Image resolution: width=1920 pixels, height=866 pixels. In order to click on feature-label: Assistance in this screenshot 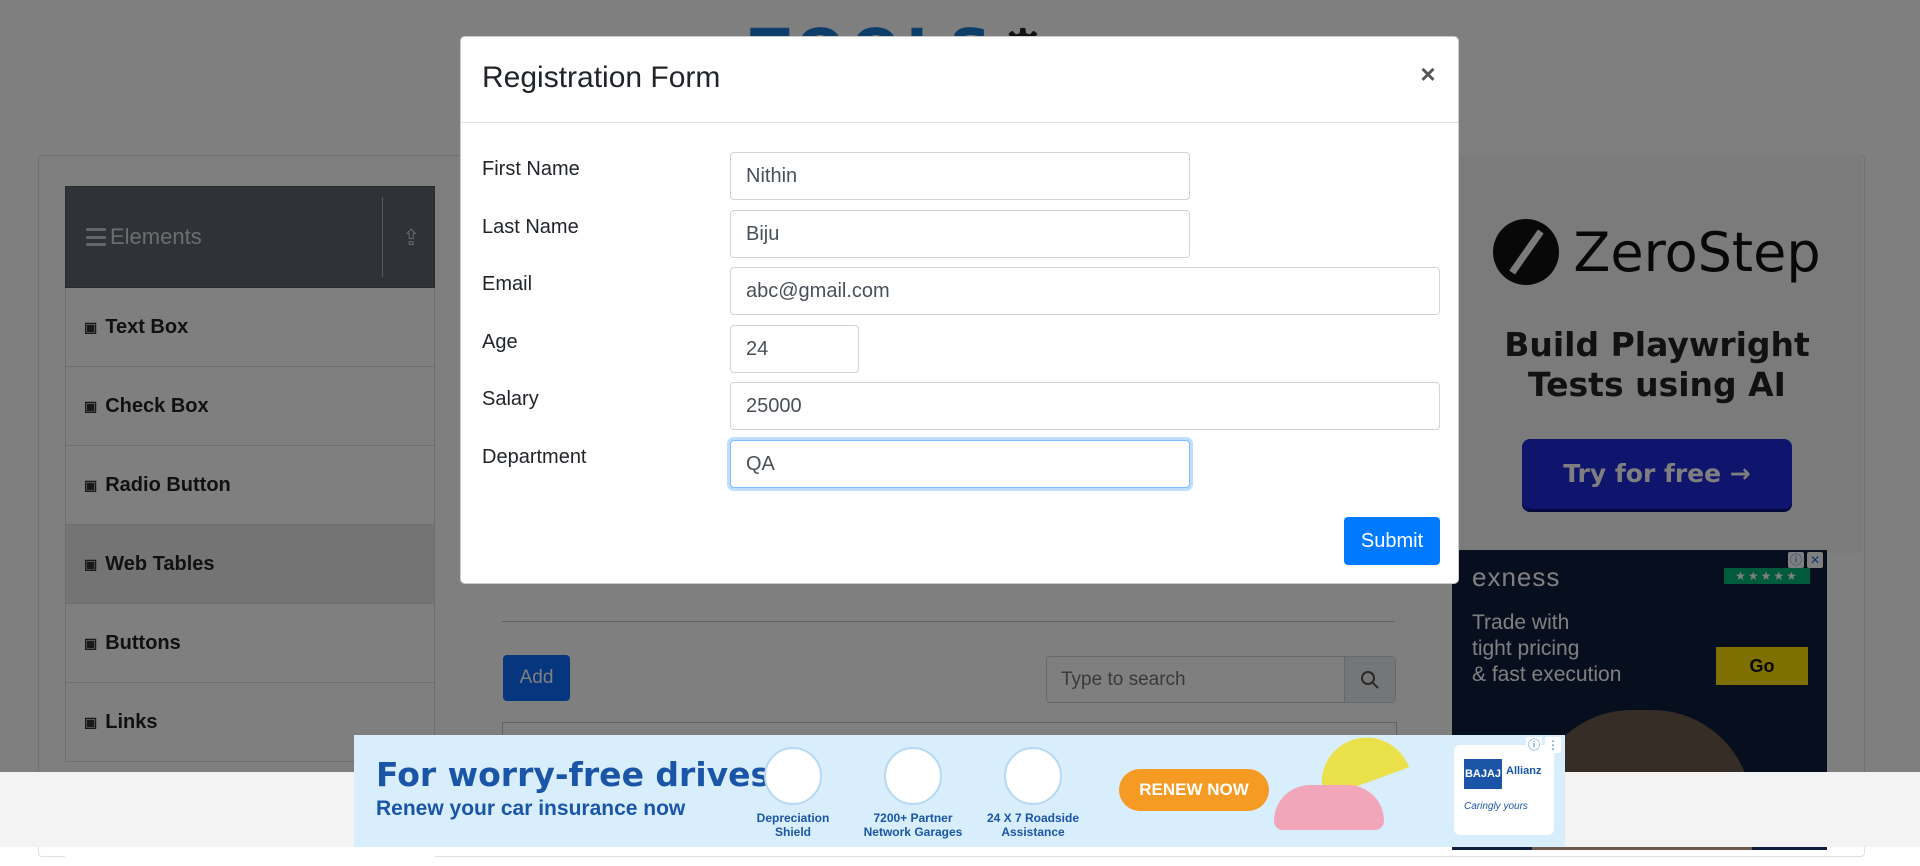, I will do `click(1033, 832)`.